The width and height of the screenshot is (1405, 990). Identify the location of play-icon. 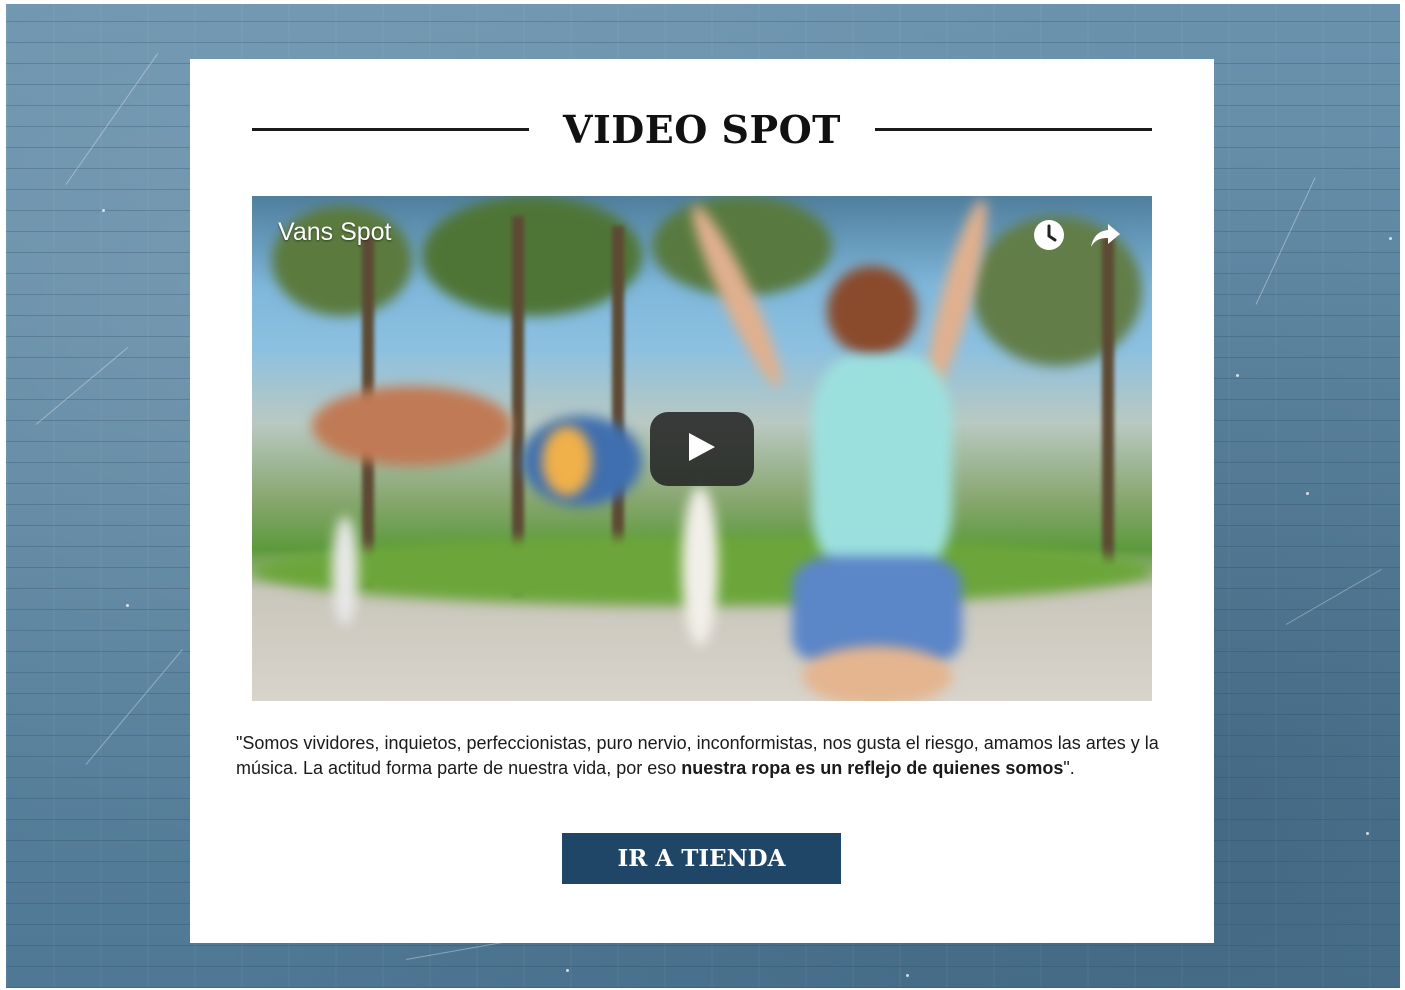
(702, 449).